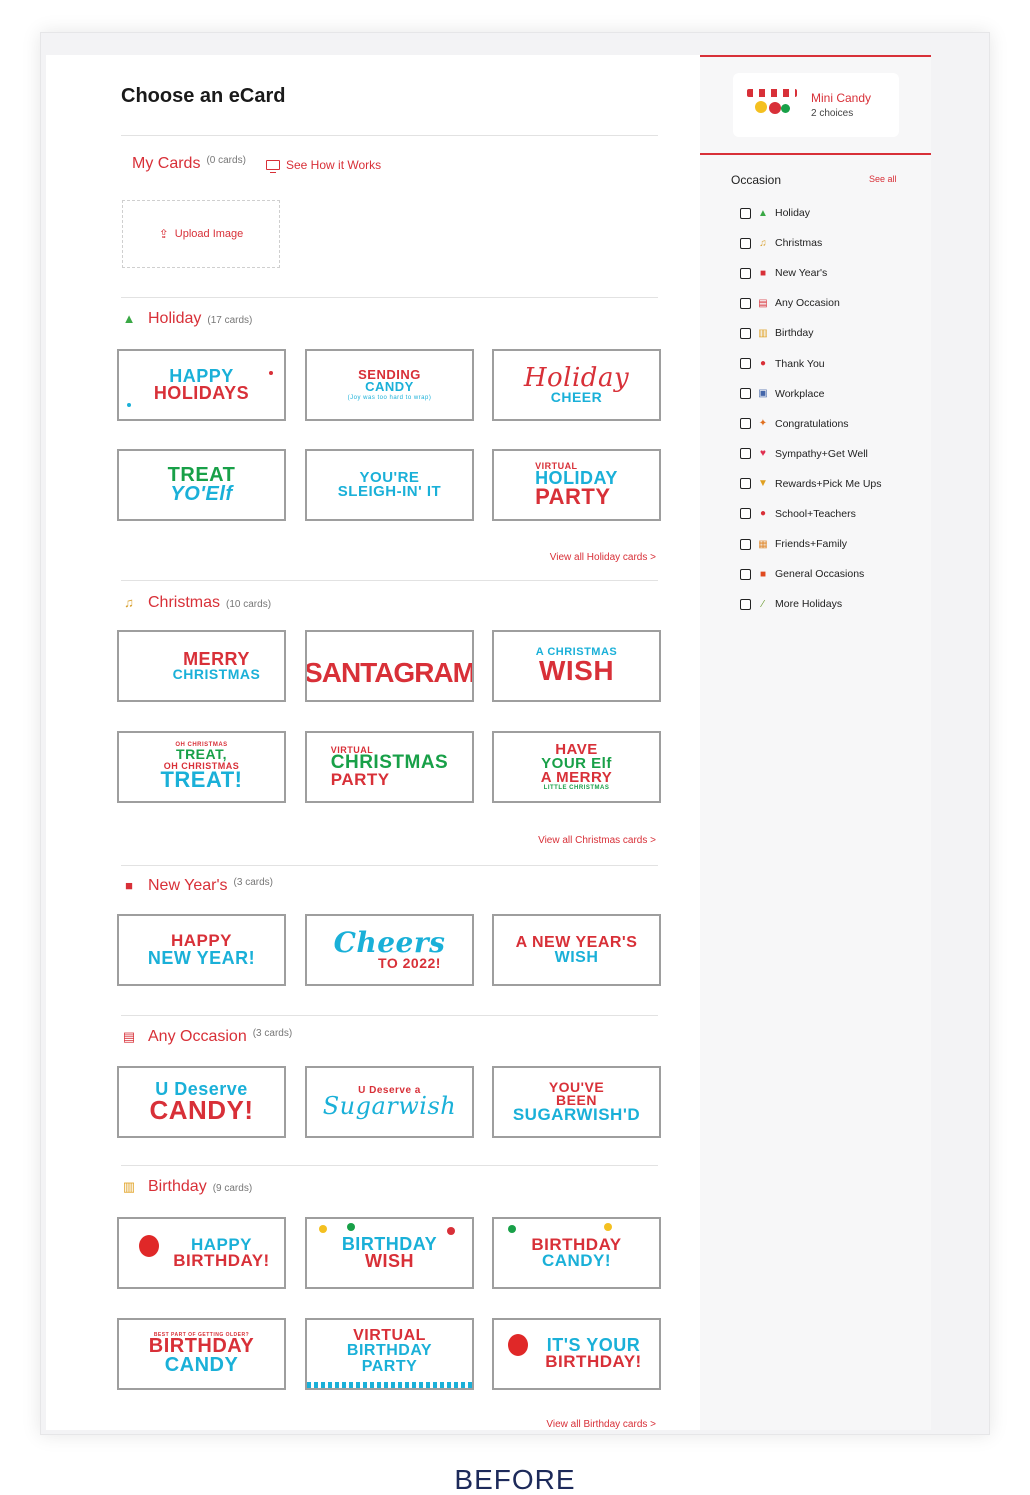  Describe the element at coordinates (801, 273) in the screenshot. I see `occasion-label: New Year's` at that location.